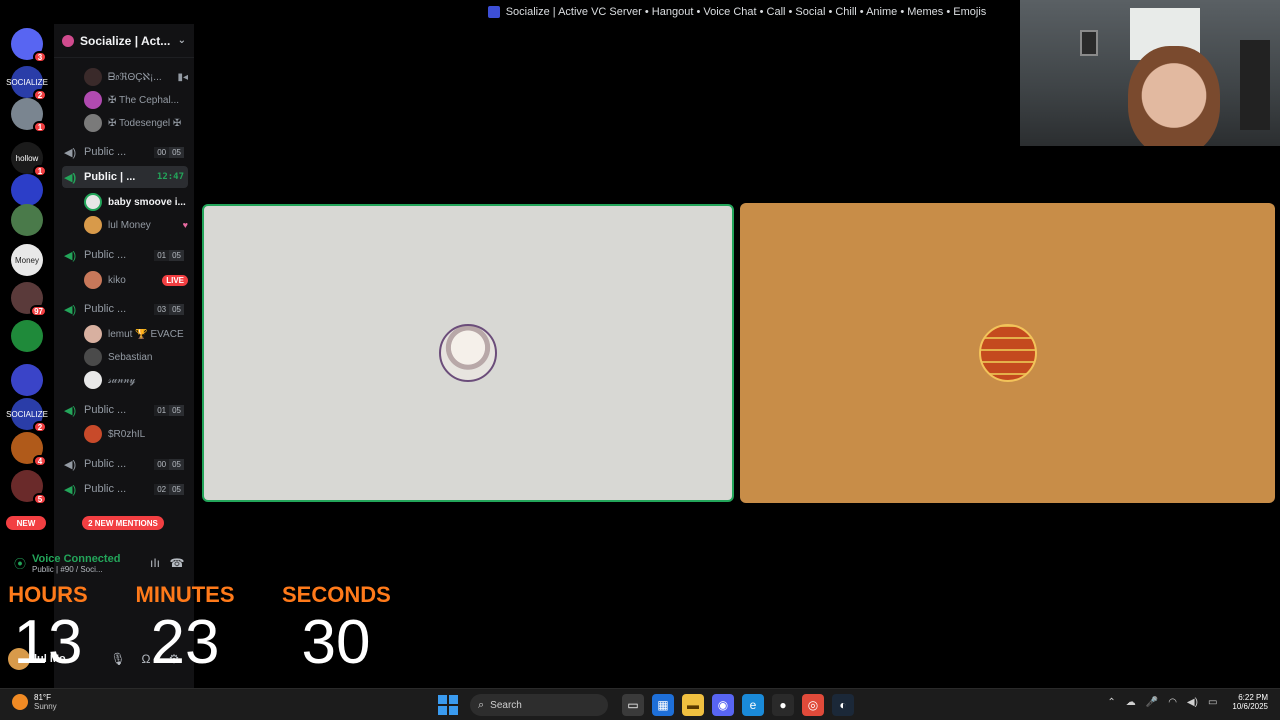  Describe the element at coordinates (20, 563) in the screenshot. I see `signal-icon: ⦿` at that location.